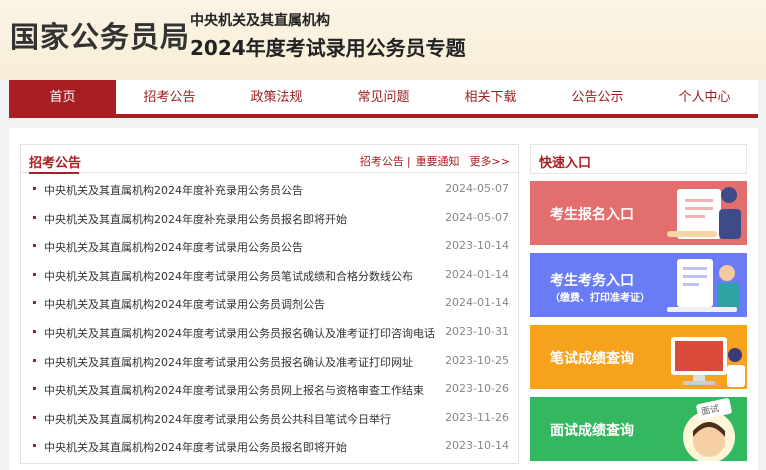 The width and height of the screenshot is (766, 470). I want to click on list-item-title: 中央机关及其直属机构2024年度补充录用公务员报名即将开始, so click(195, 219).